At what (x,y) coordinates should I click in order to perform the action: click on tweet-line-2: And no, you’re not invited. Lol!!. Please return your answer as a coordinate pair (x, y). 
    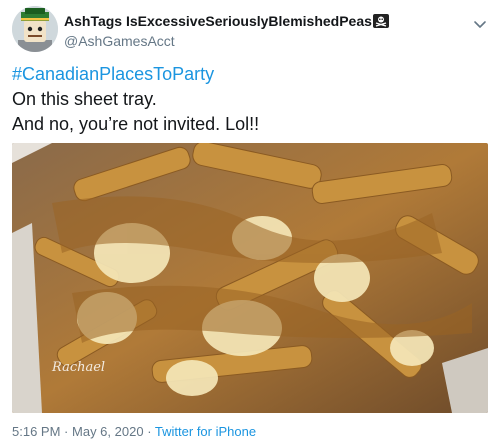
    Looking at the image, I should click on (136, 124).